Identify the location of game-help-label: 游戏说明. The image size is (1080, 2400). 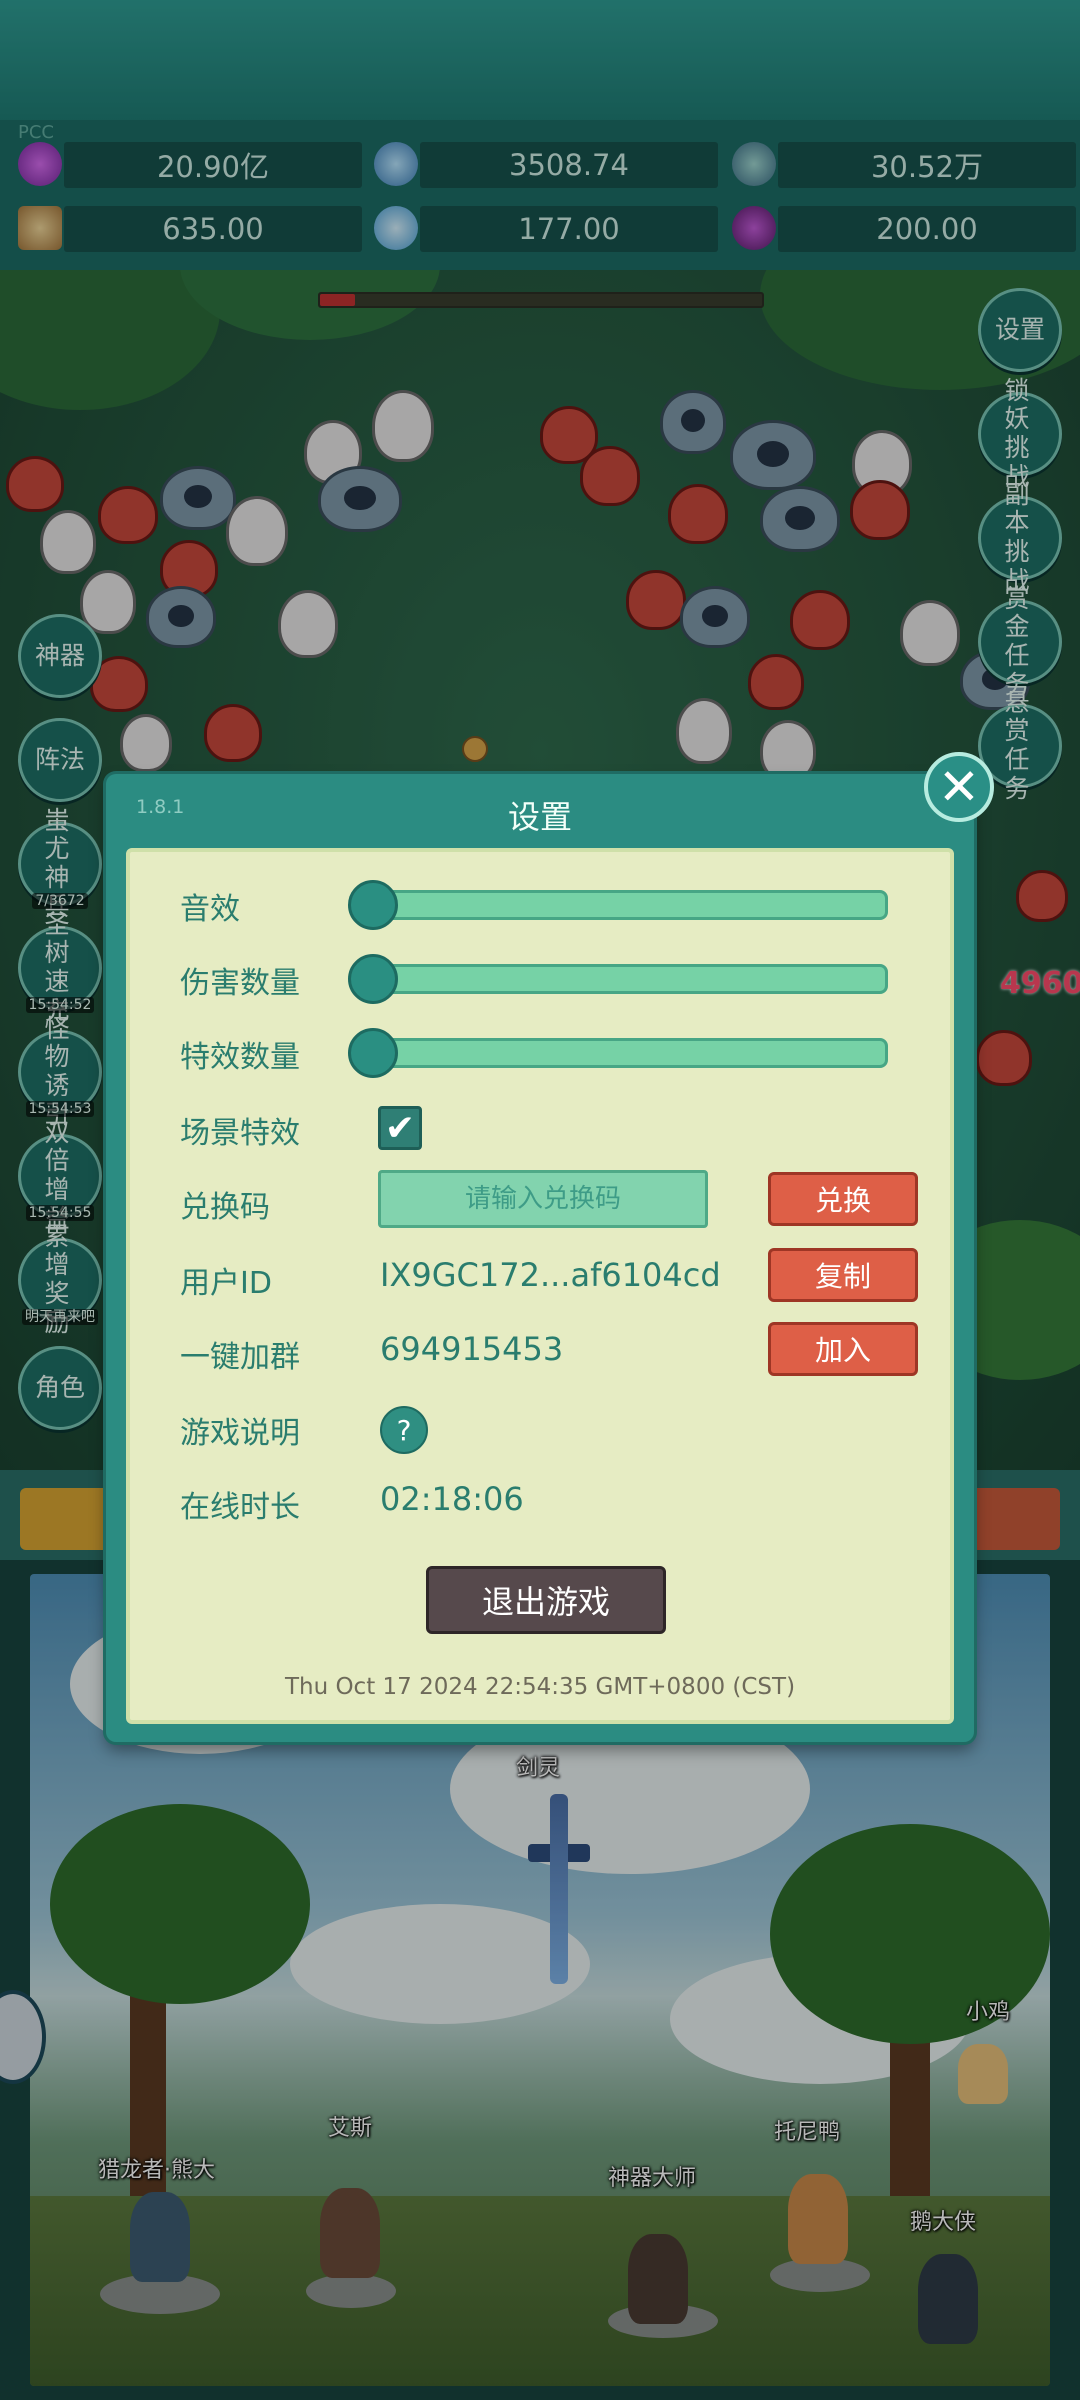
(240, 1433).